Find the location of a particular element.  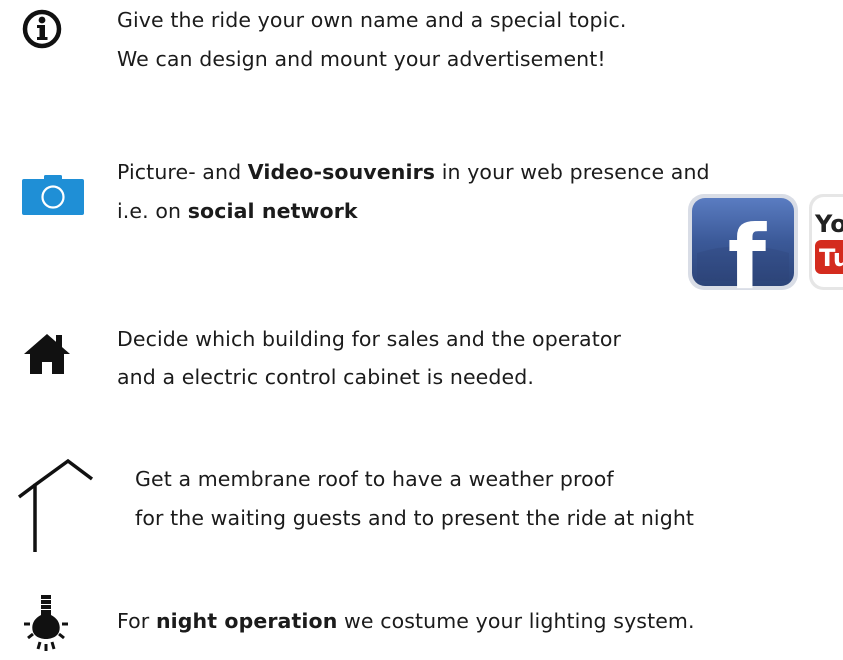

lightbulb-icon is located at coordinates (46, 623).